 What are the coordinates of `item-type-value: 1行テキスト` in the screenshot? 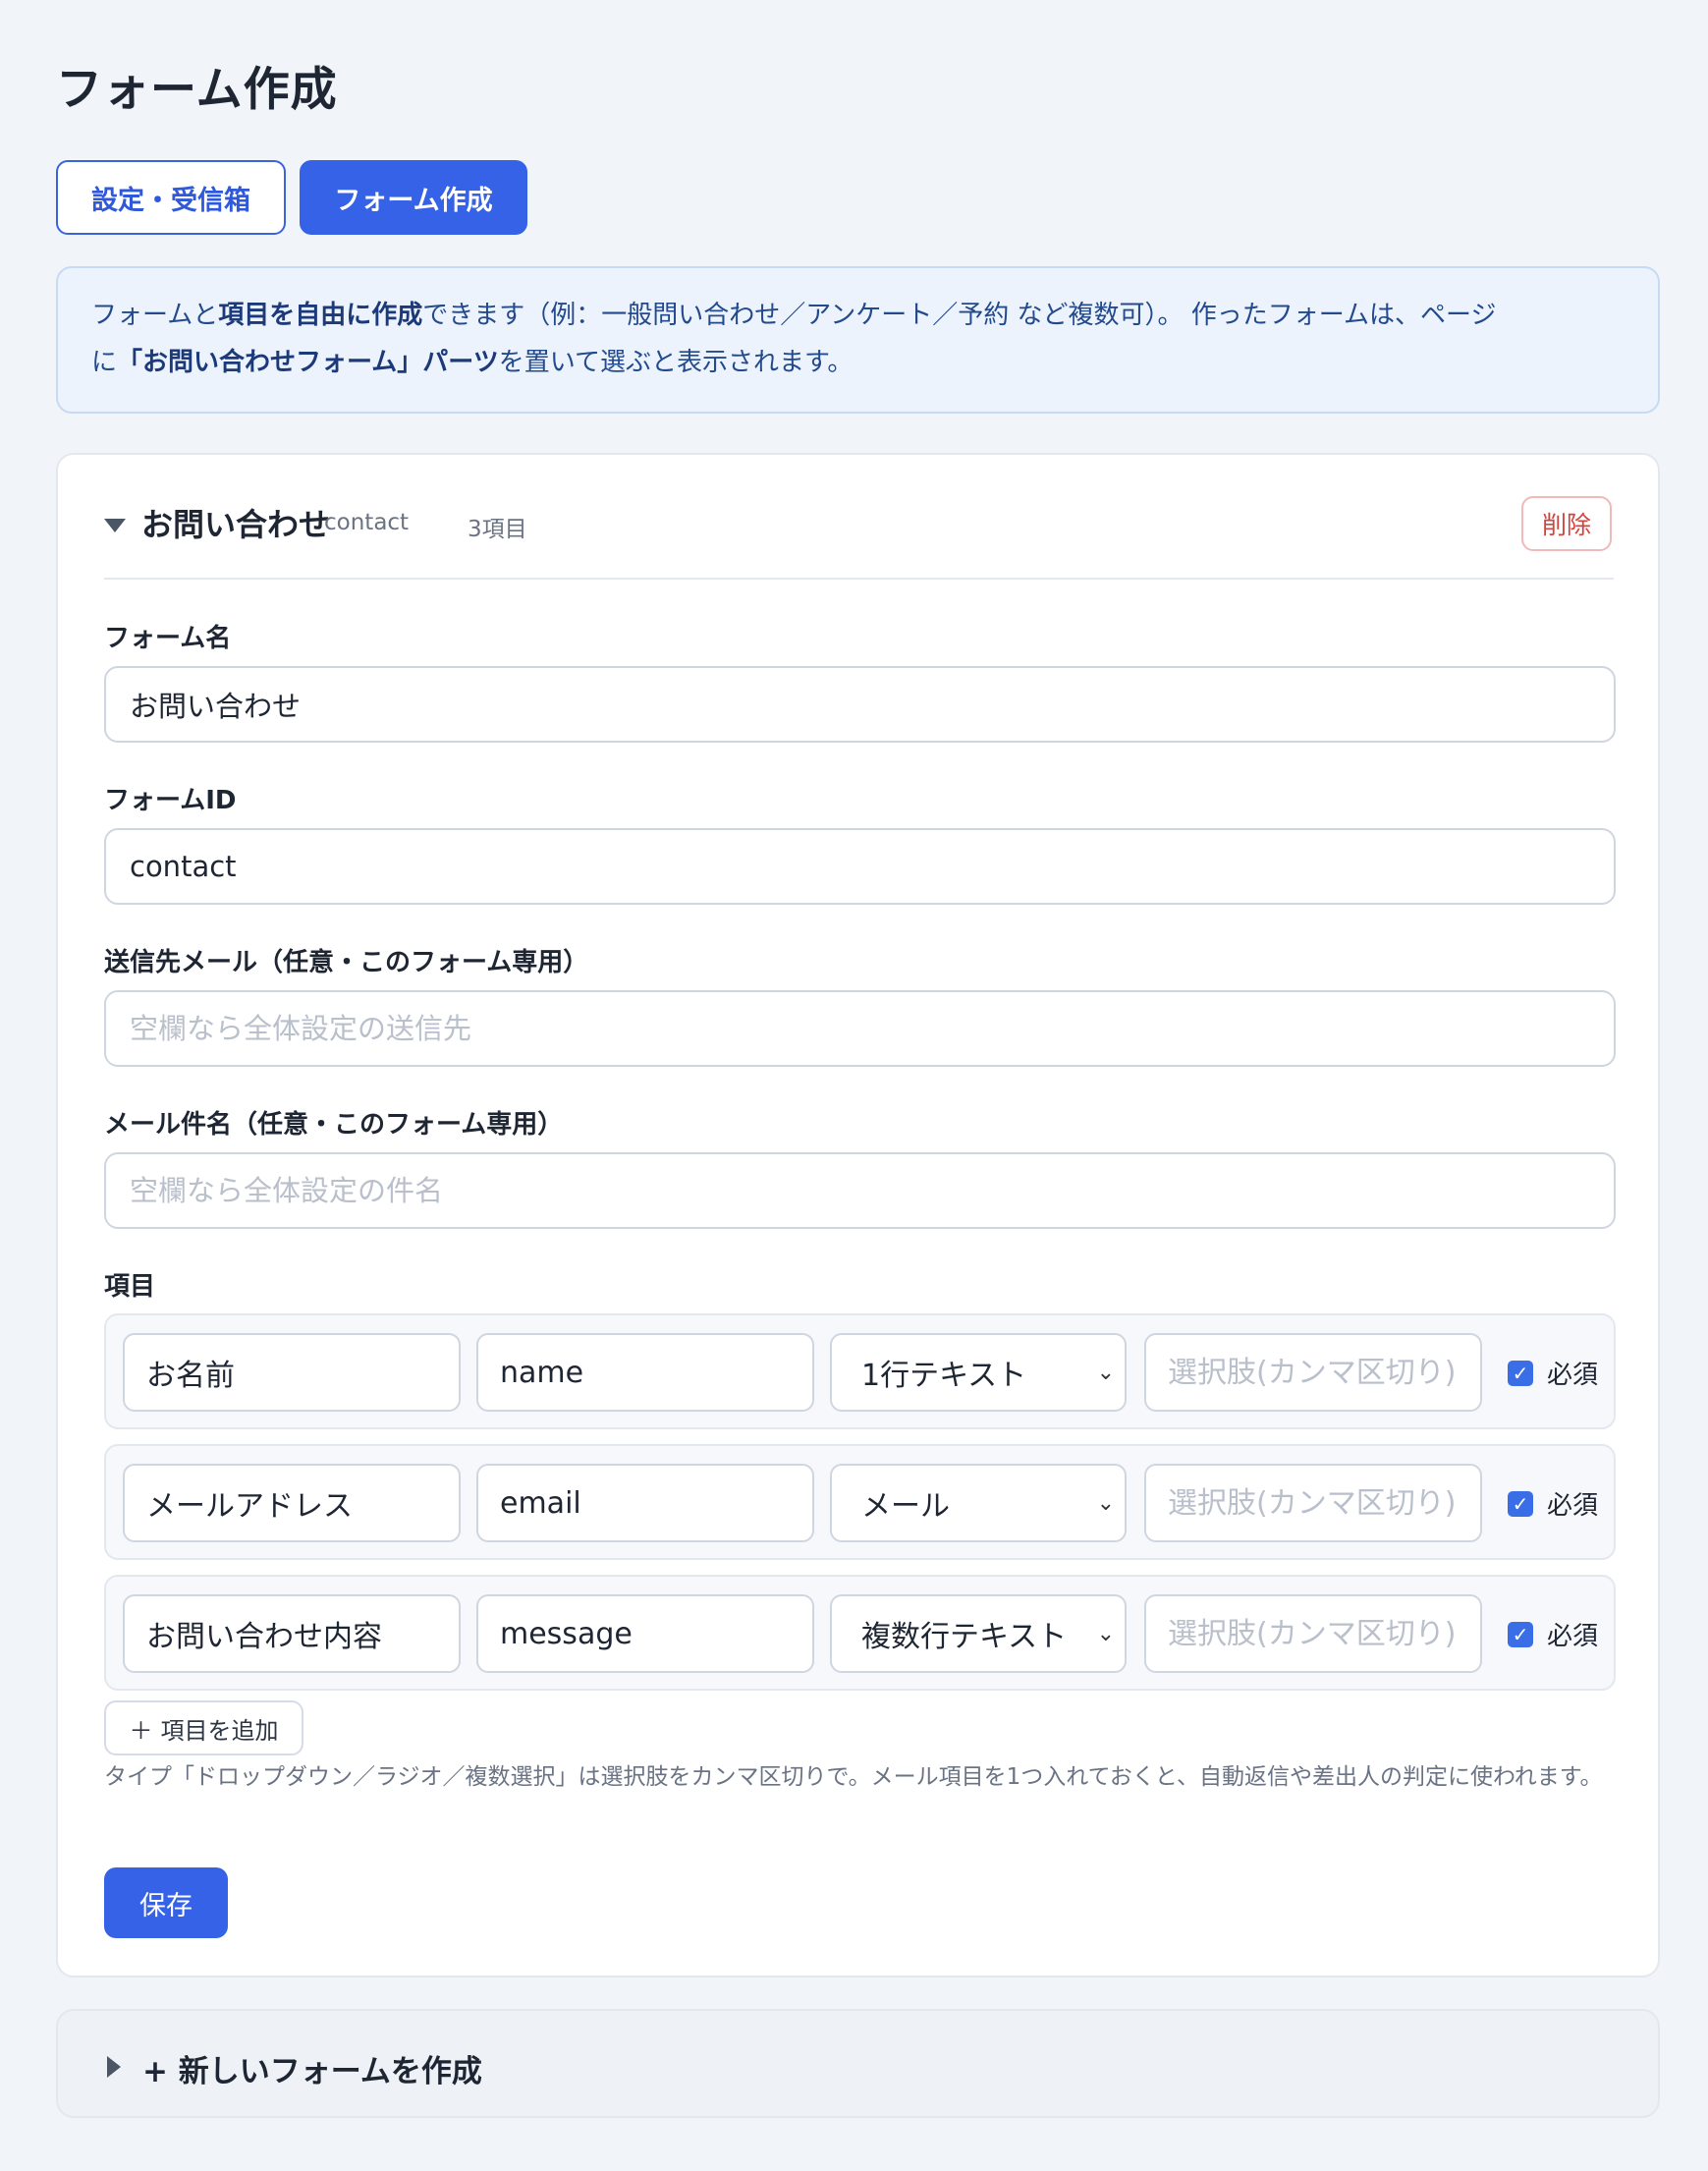 It's located at (944, 1376).